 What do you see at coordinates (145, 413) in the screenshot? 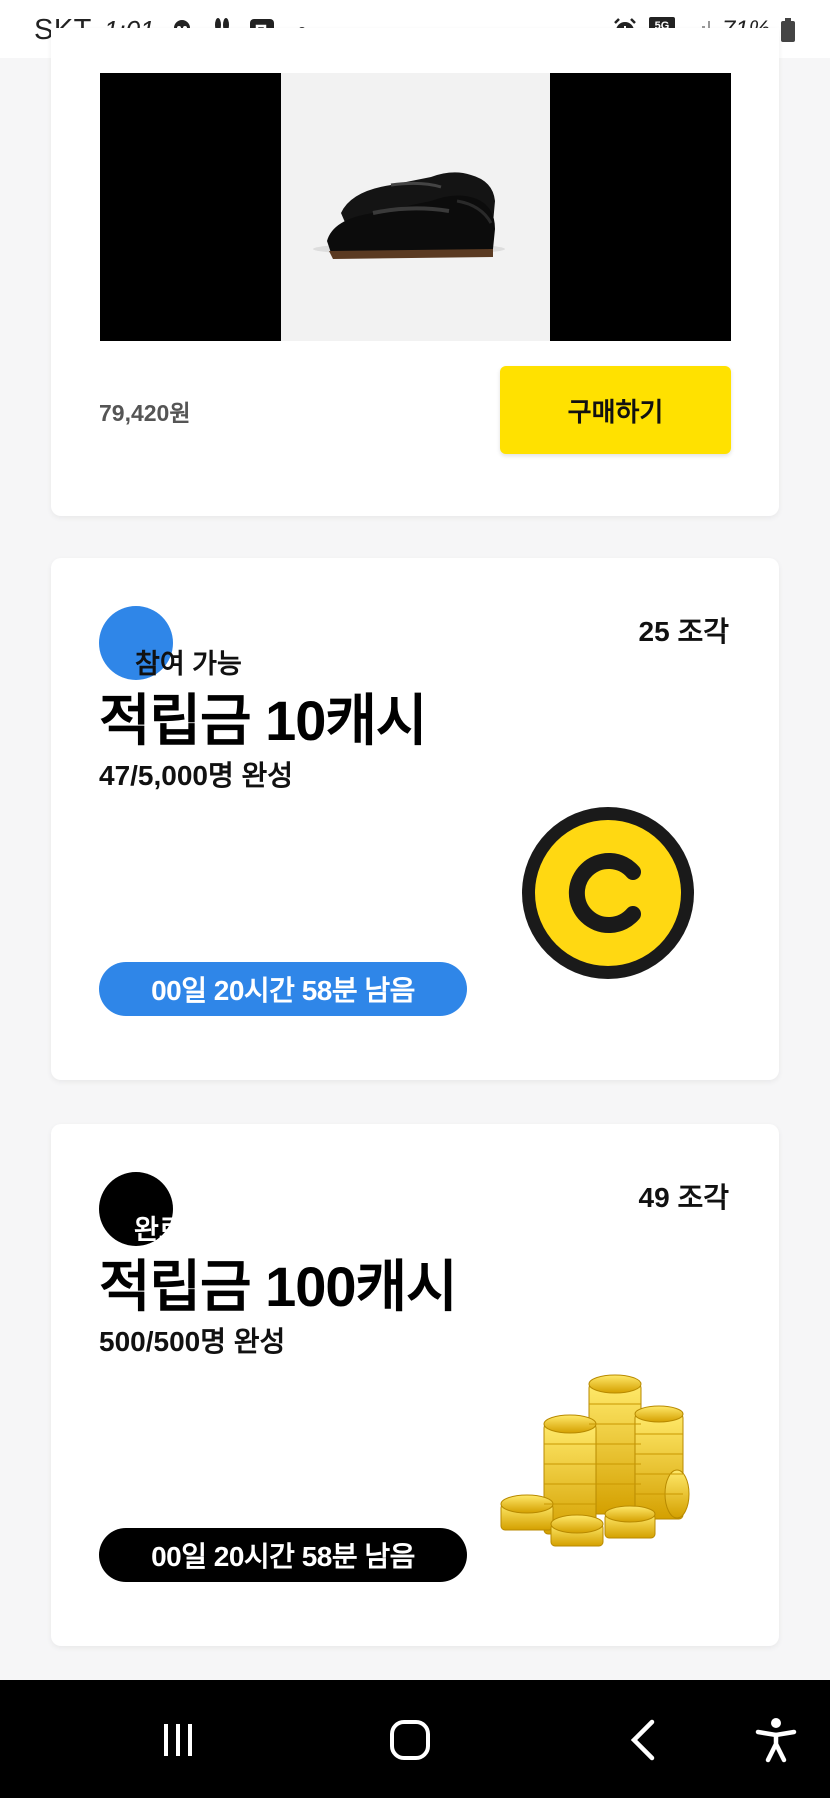
I see `product-price: 79,420원` at bounding box center [145, 413].